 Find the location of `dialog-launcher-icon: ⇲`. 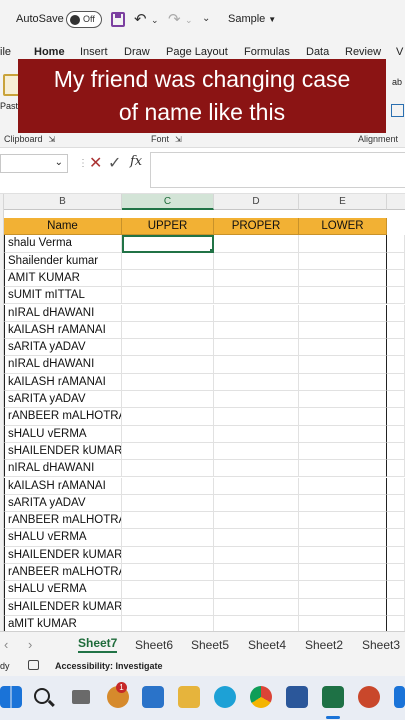

dialog-launcher-icon: ⇲ is located at coordinates (52, 139).